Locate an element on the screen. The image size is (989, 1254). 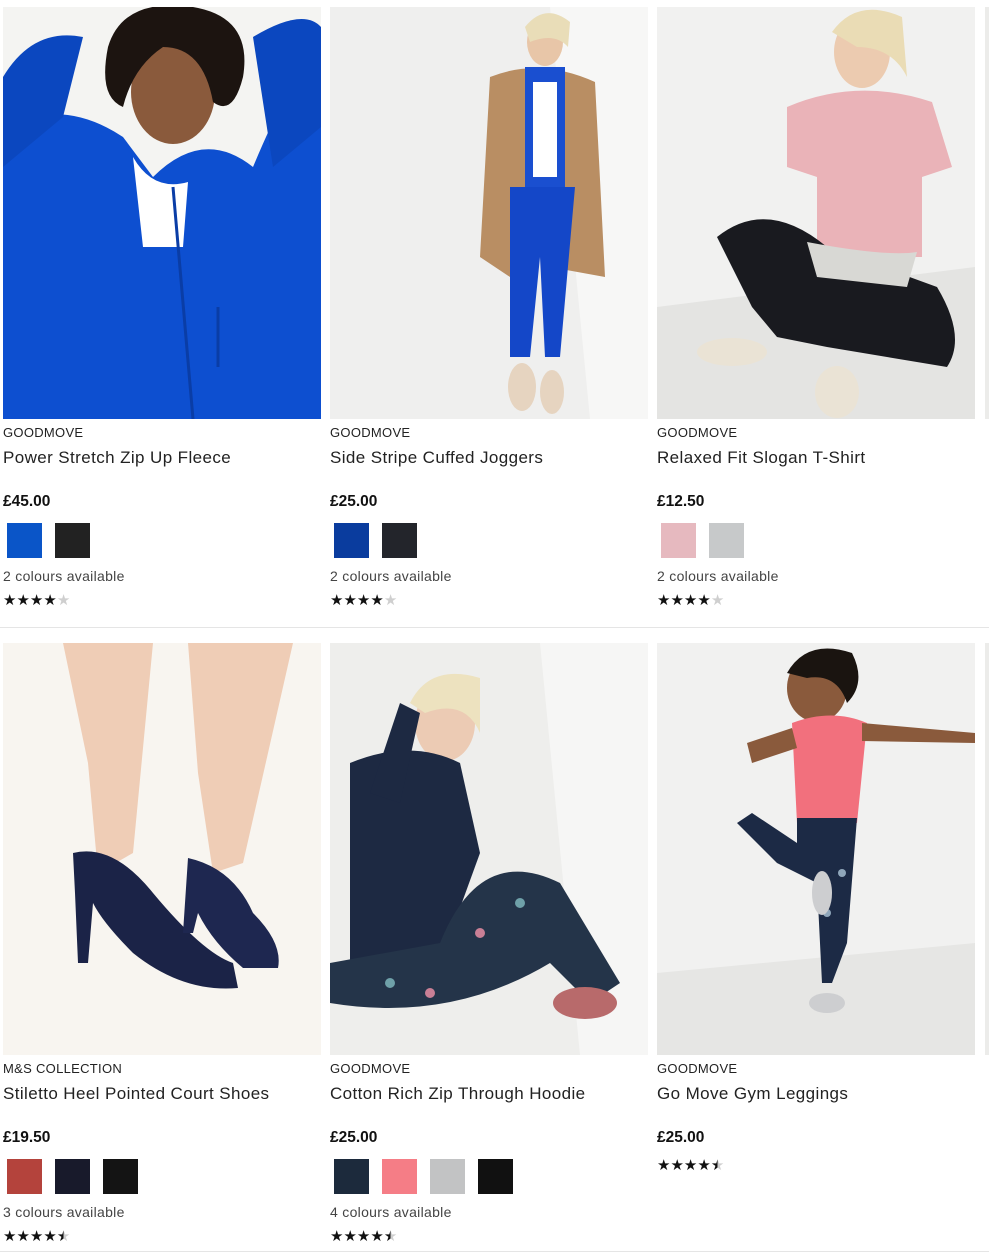
woman-navy-hoodie-photo is located at coordinates (489, 849).